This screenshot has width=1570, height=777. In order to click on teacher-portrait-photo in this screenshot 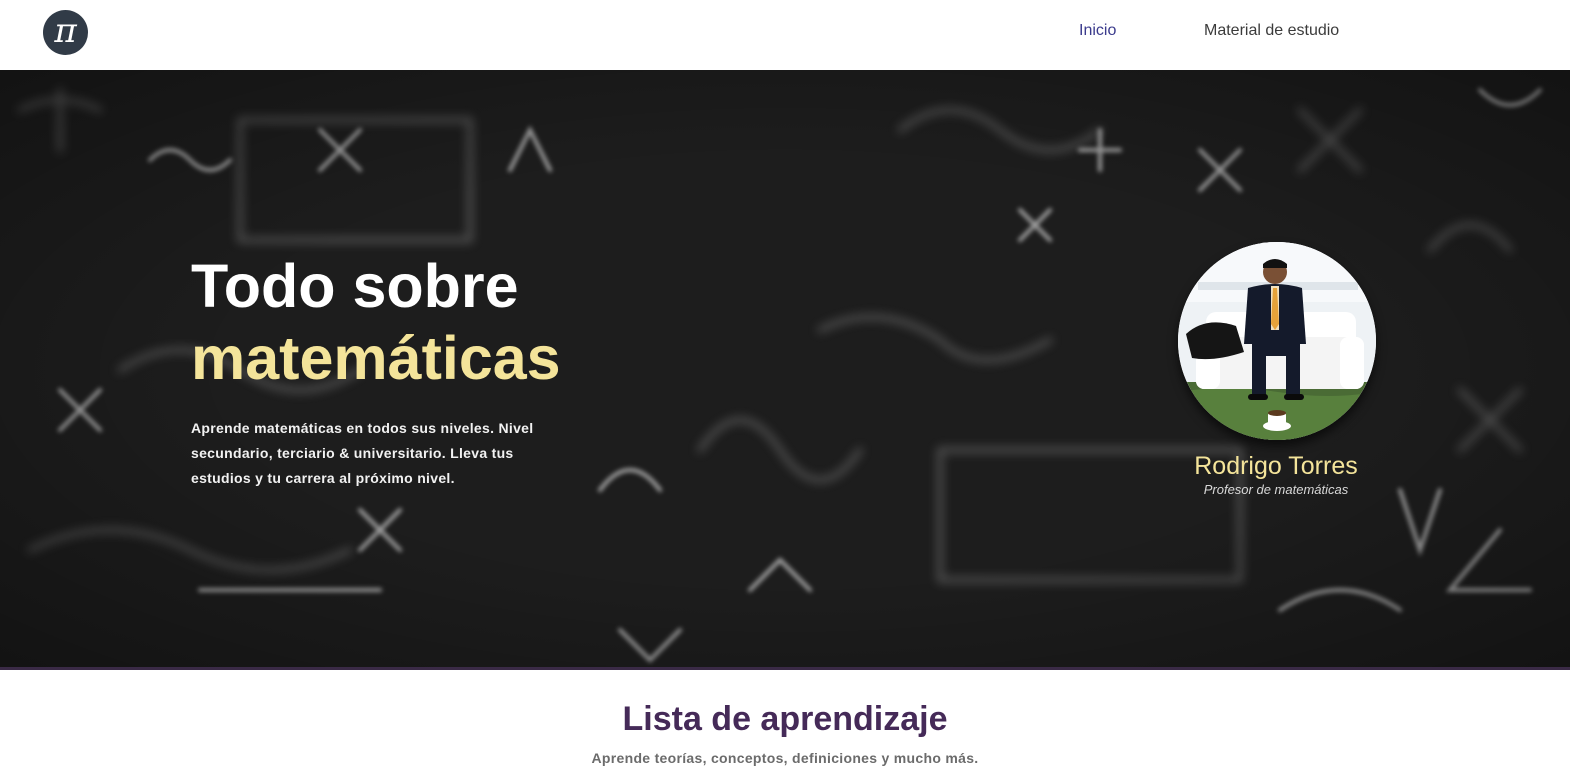, I will do `click(1277, 341)`.